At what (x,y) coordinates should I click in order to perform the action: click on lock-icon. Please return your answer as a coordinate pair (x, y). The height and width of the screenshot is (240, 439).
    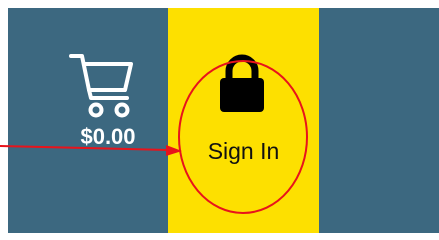
    Looking at the image, I should click on (242, 83).